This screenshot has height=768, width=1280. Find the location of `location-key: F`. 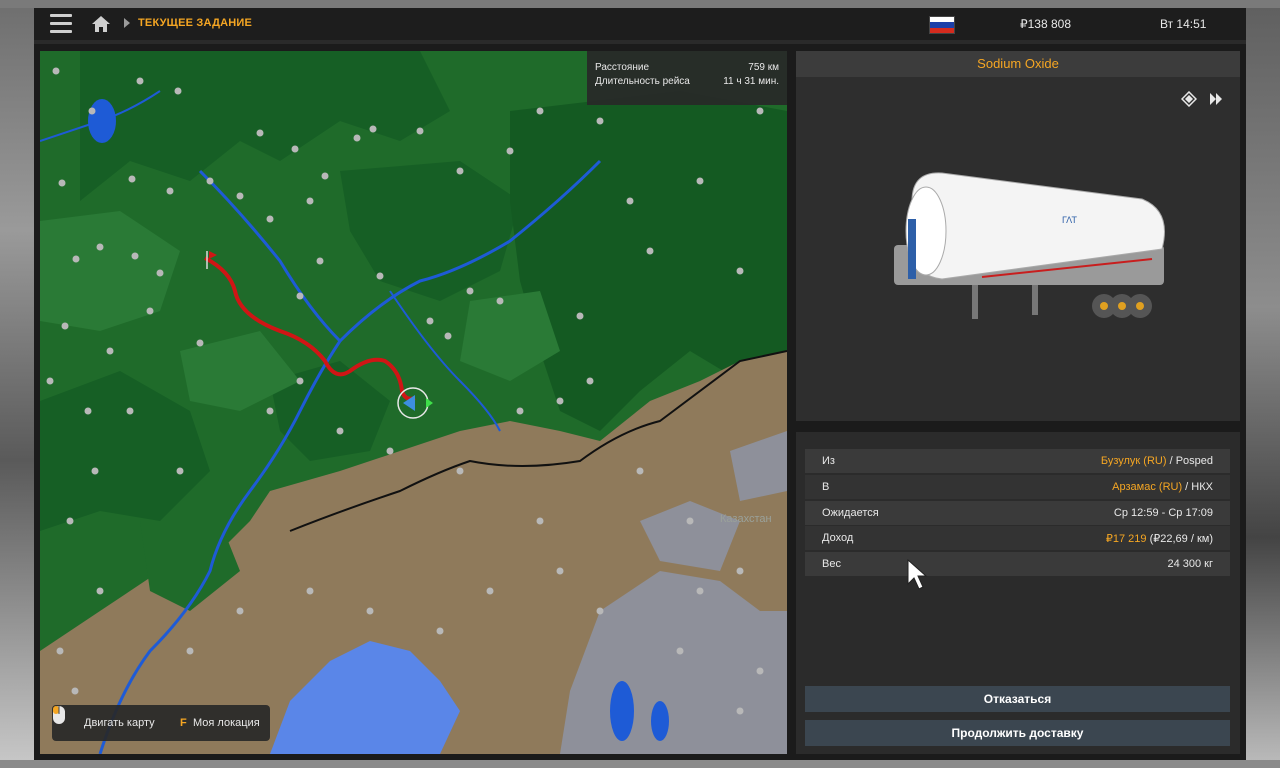

location-key: F is located at coordinates (183, 723).